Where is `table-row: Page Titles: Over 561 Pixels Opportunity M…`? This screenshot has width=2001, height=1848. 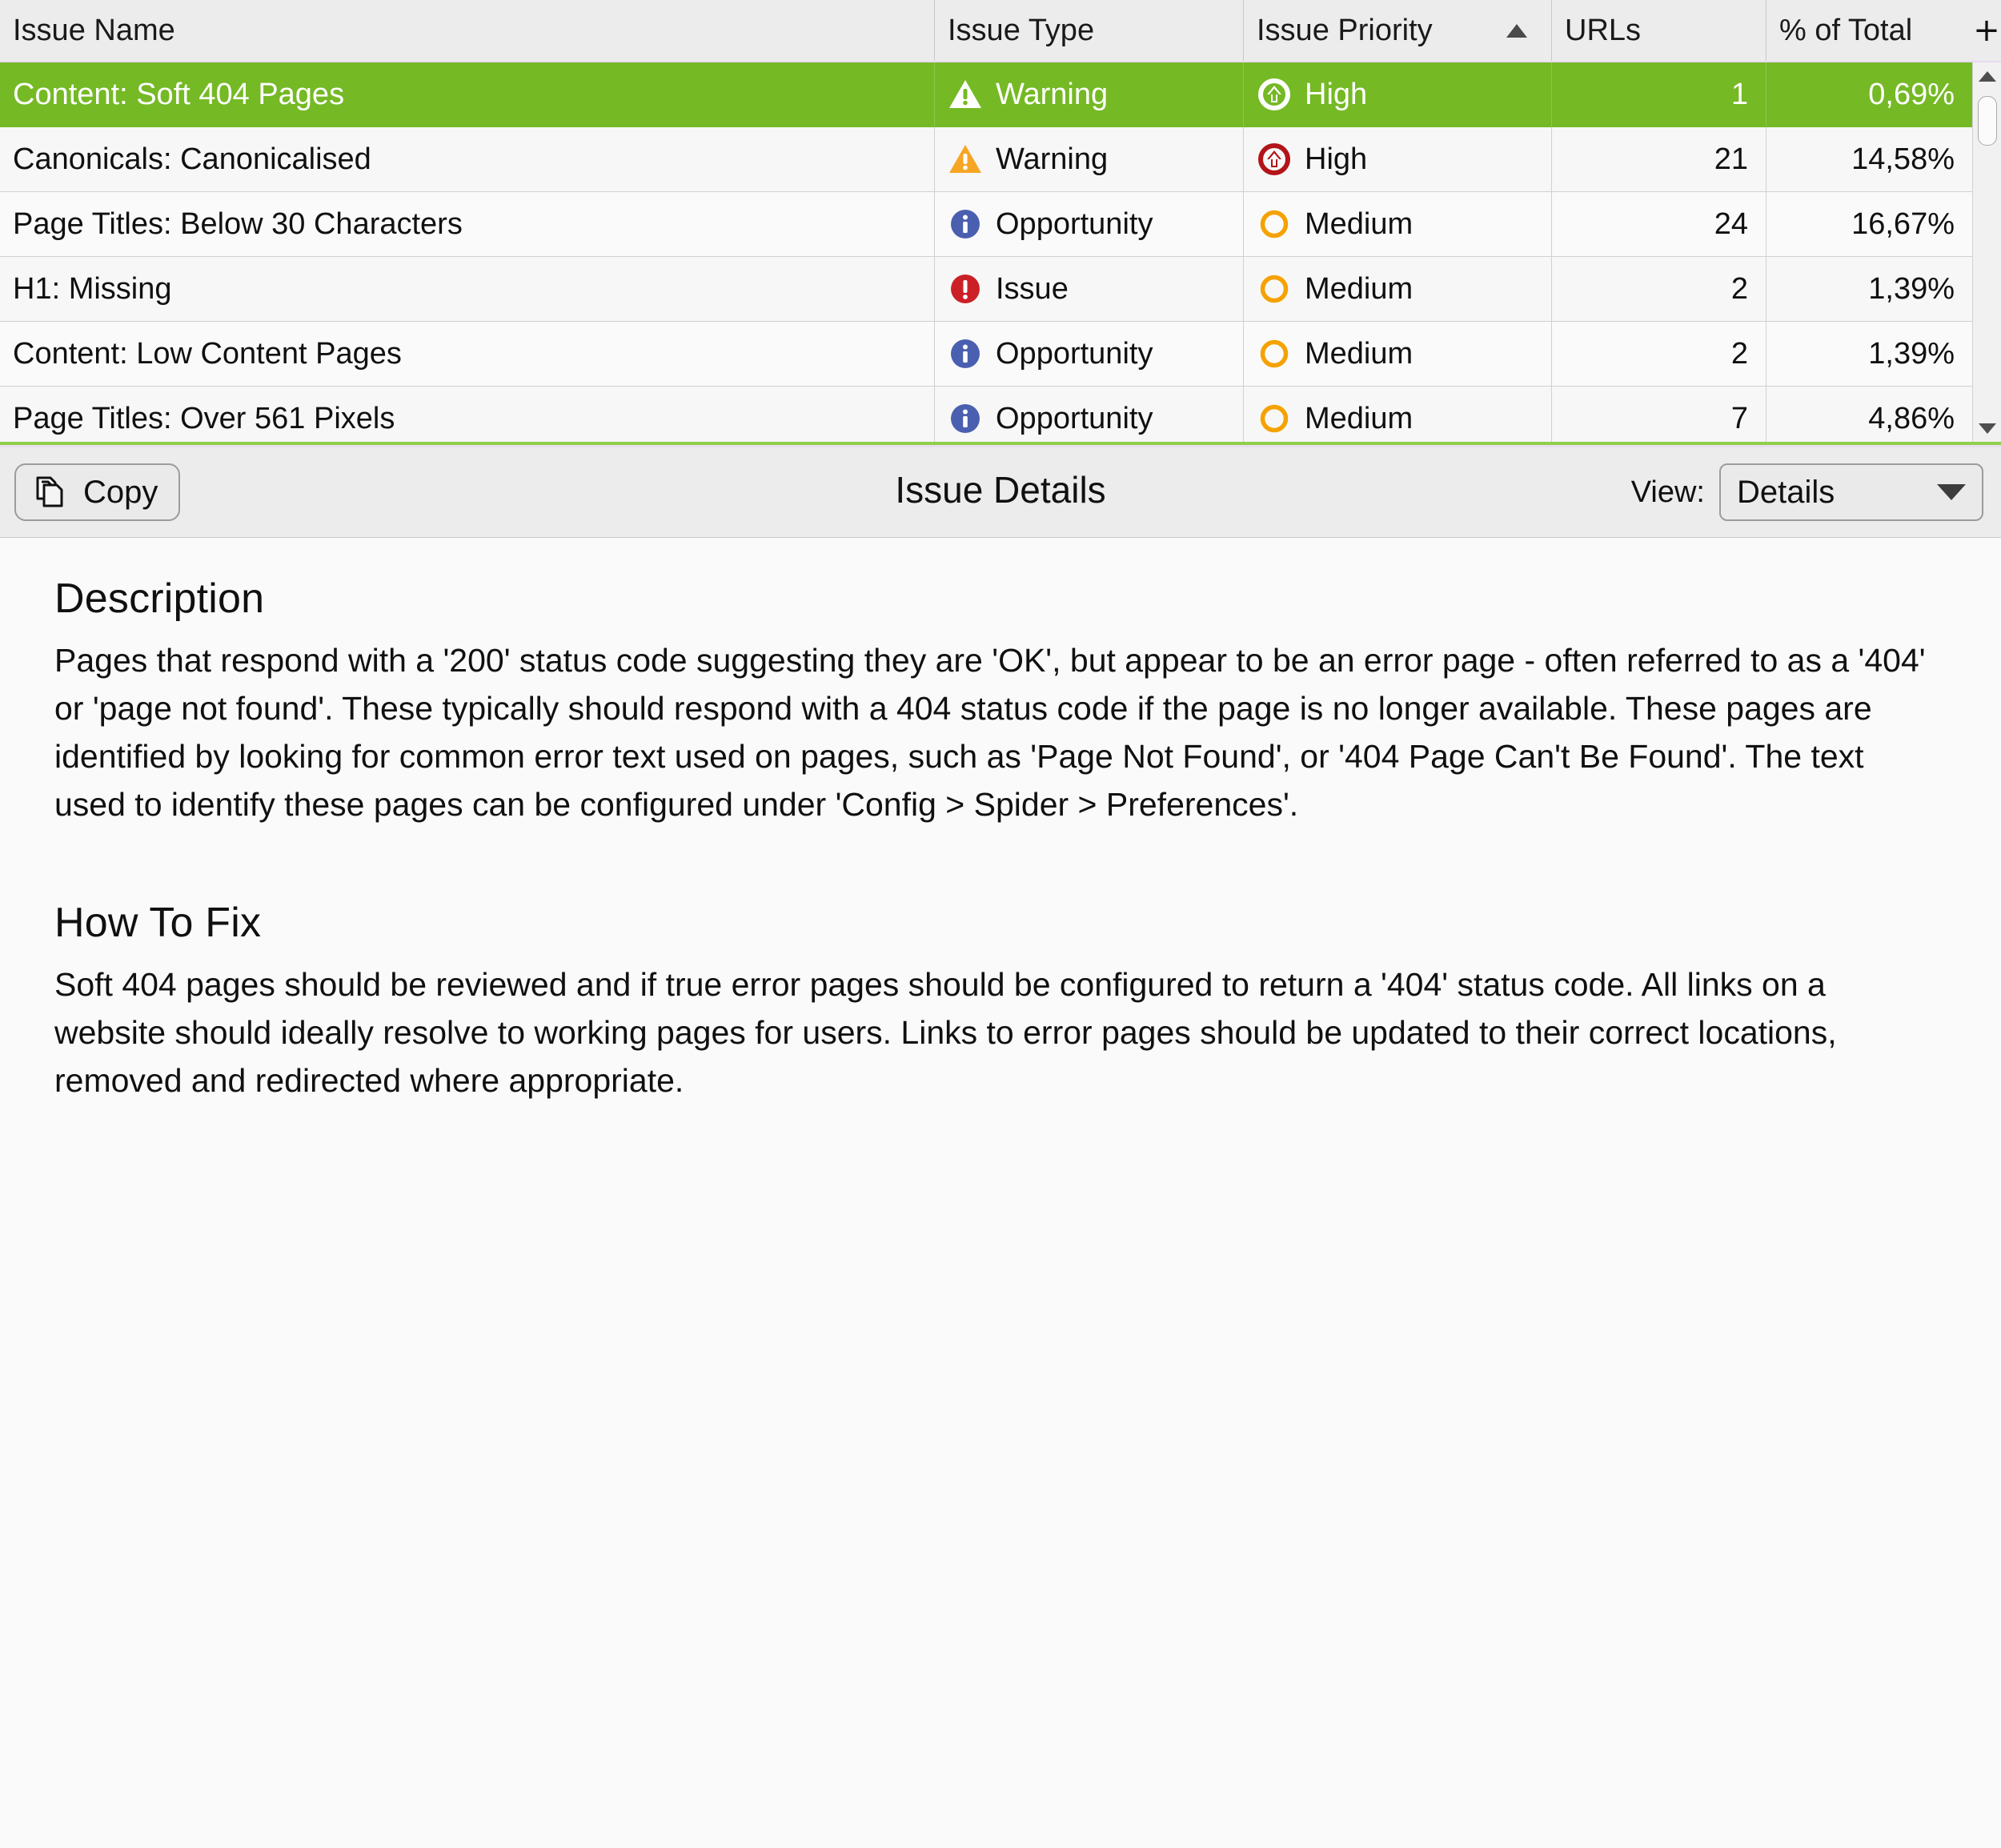
table-row: Page Titles: Over 561 Pixels Opportunity M… is located at coordinates (986, 414).